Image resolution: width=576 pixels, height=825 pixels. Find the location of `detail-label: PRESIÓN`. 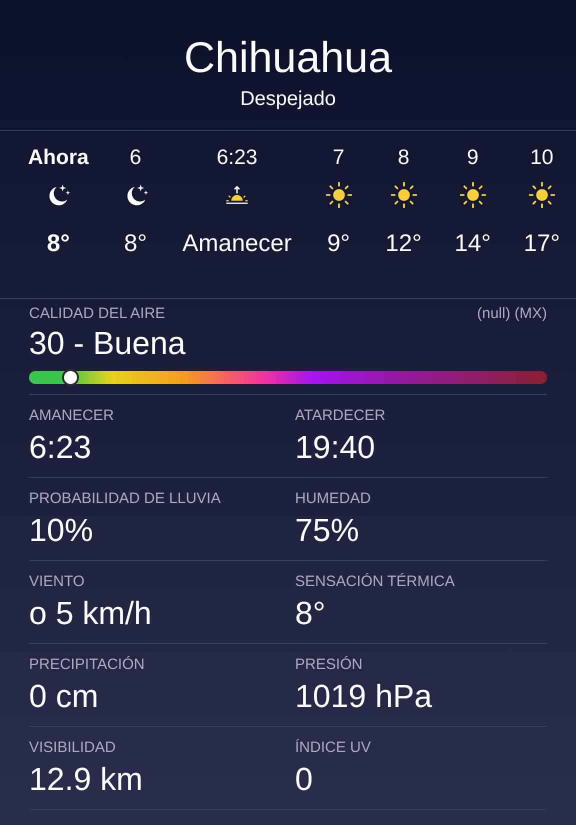

detail-label: PRESIÓN is located at coordinates (329, 665).